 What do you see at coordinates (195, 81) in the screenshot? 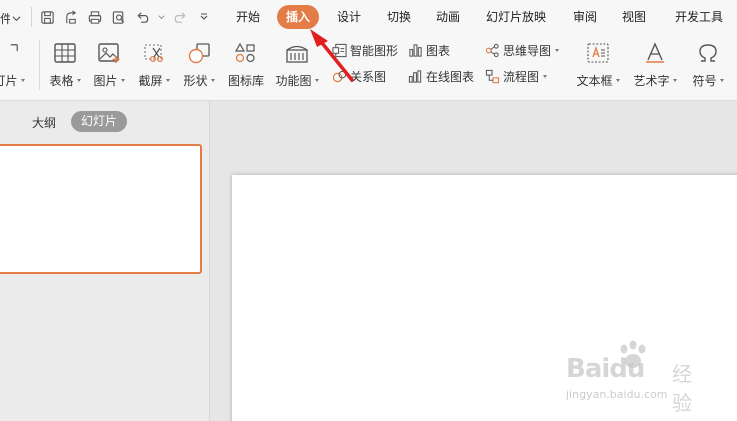
I see `shapes-label: 形状` at bounding box center [195, 81].